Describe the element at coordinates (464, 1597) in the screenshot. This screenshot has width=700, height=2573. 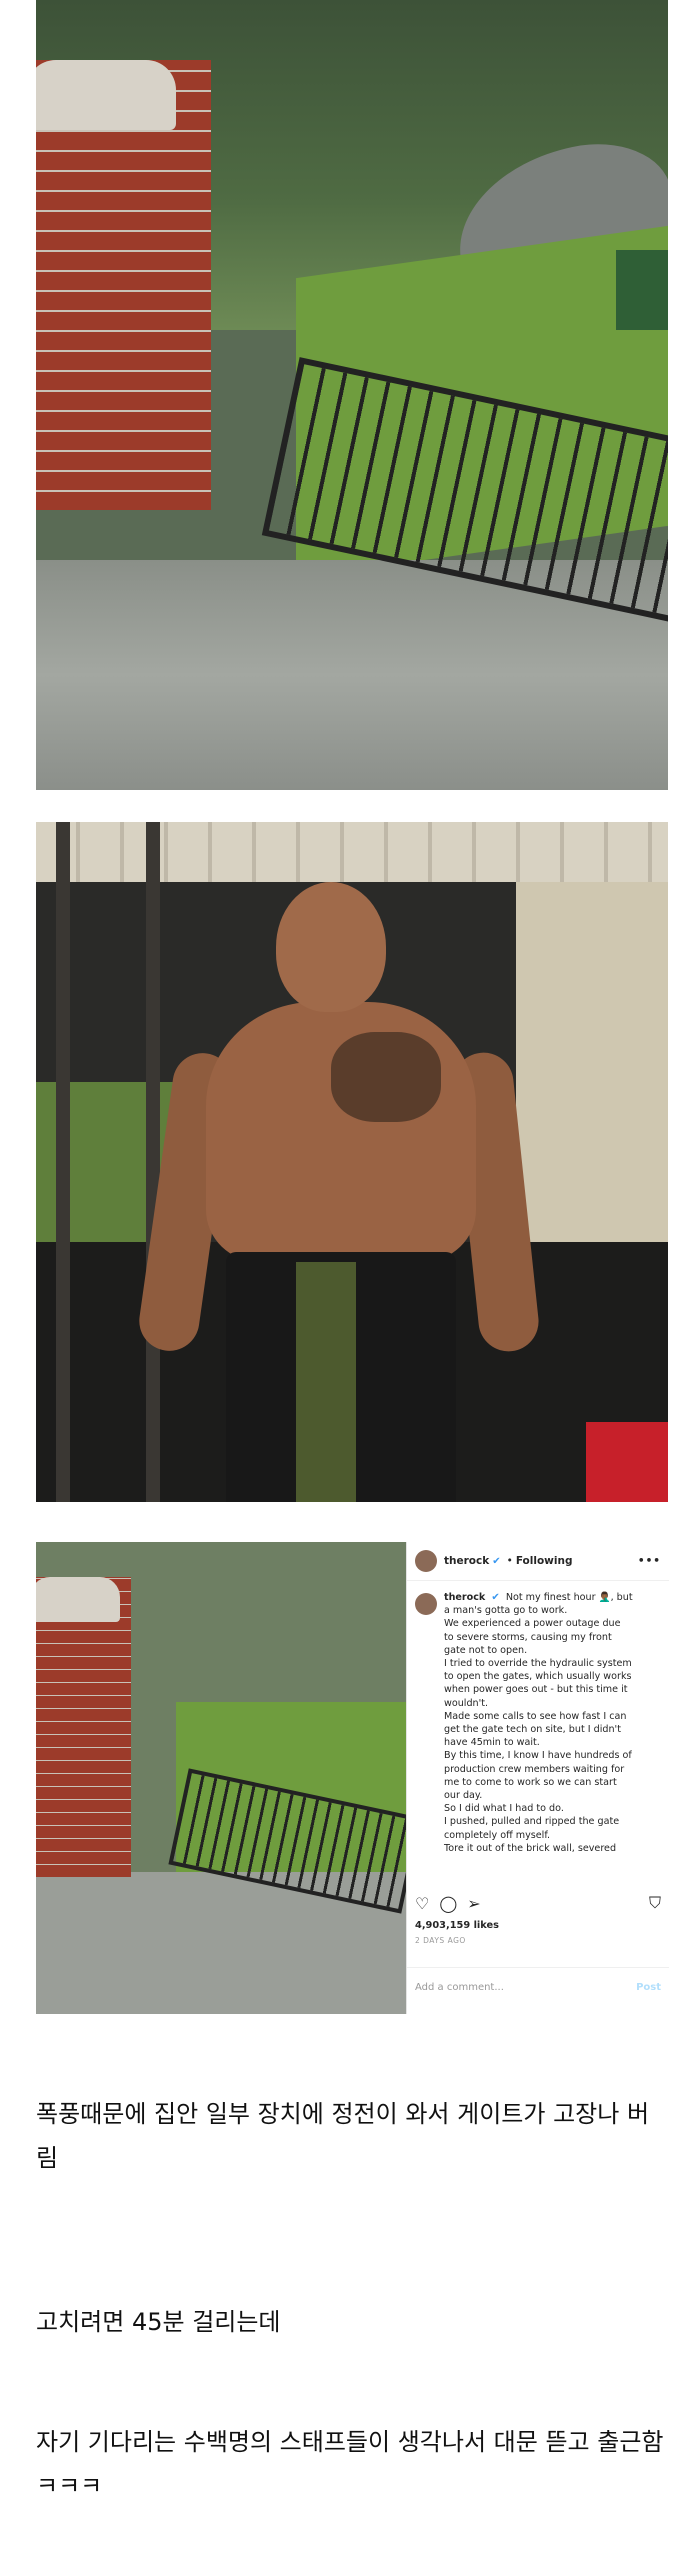
I see `caption-username: therock` at that location.